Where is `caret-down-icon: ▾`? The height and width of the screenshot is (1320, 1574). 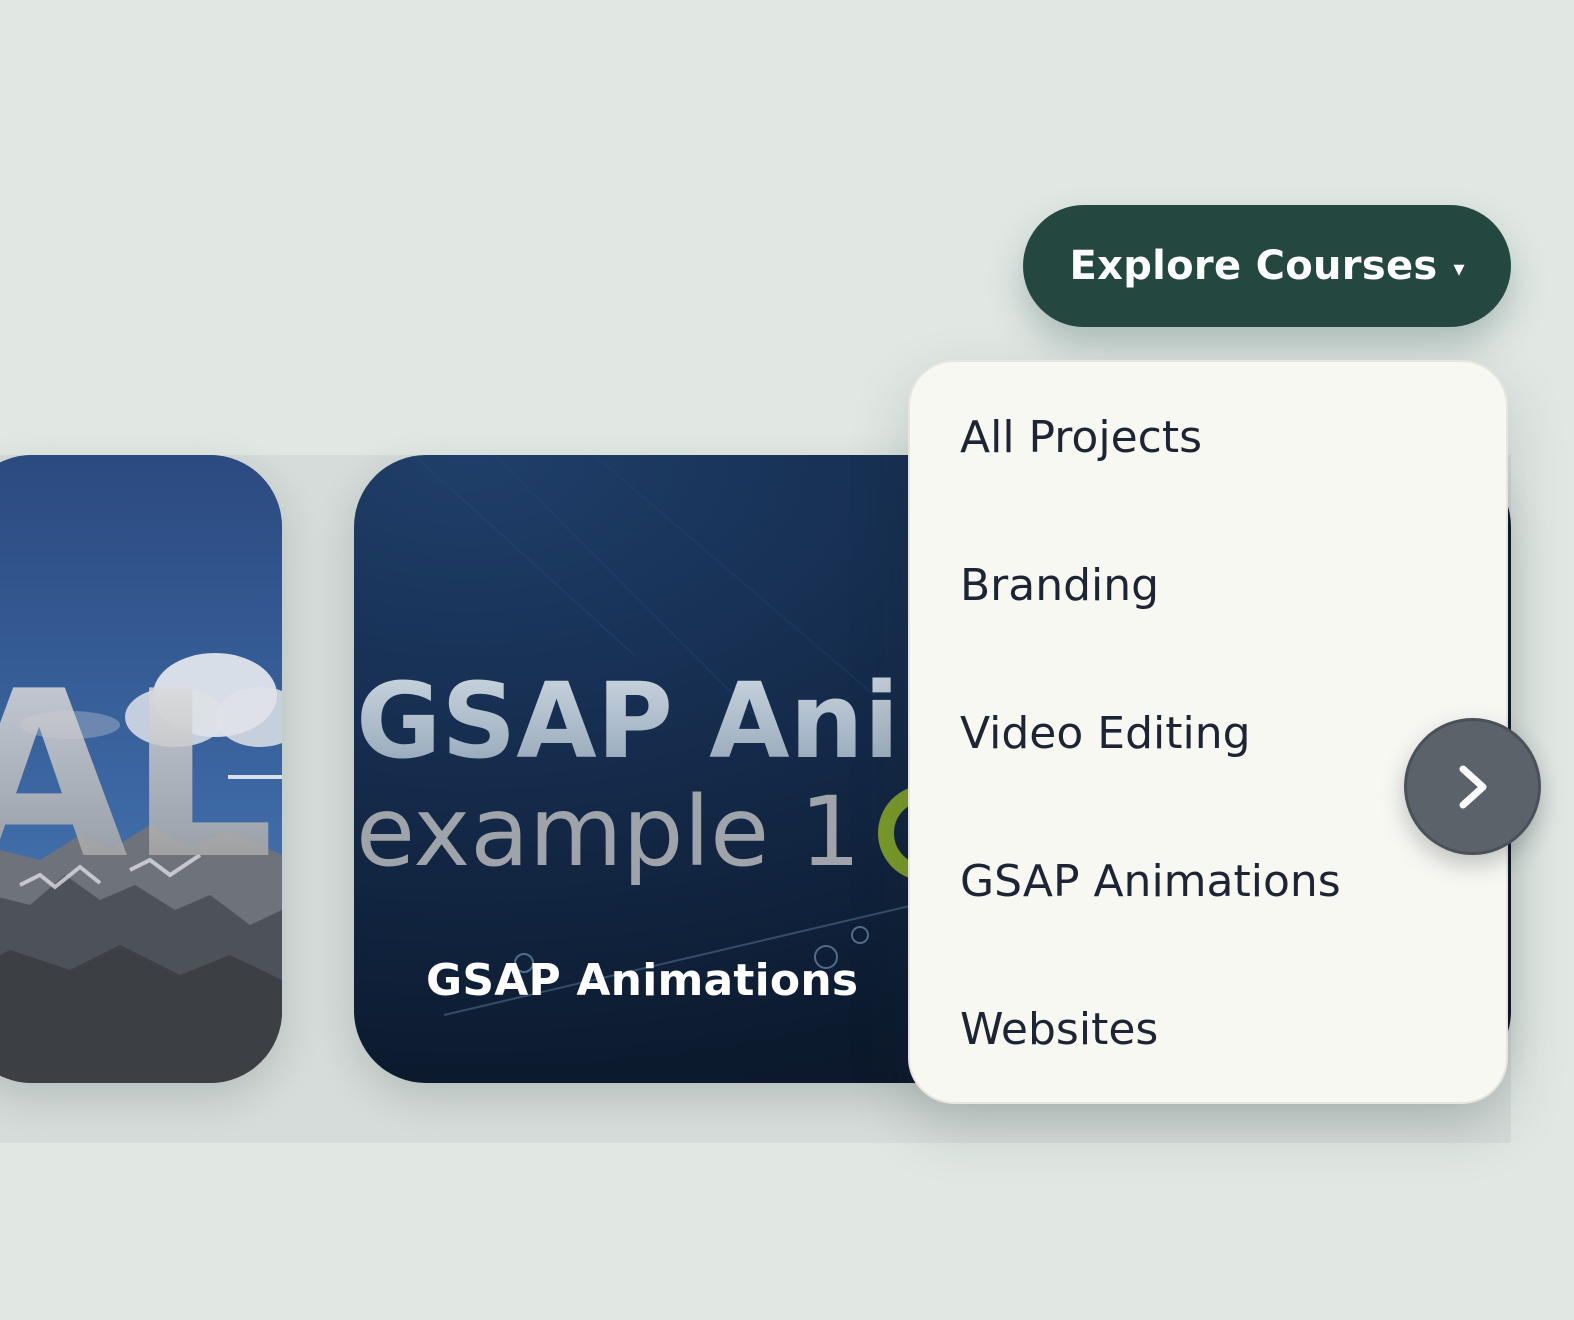
caret-down-icon: ▾ is located at coordinates (1459, 268).